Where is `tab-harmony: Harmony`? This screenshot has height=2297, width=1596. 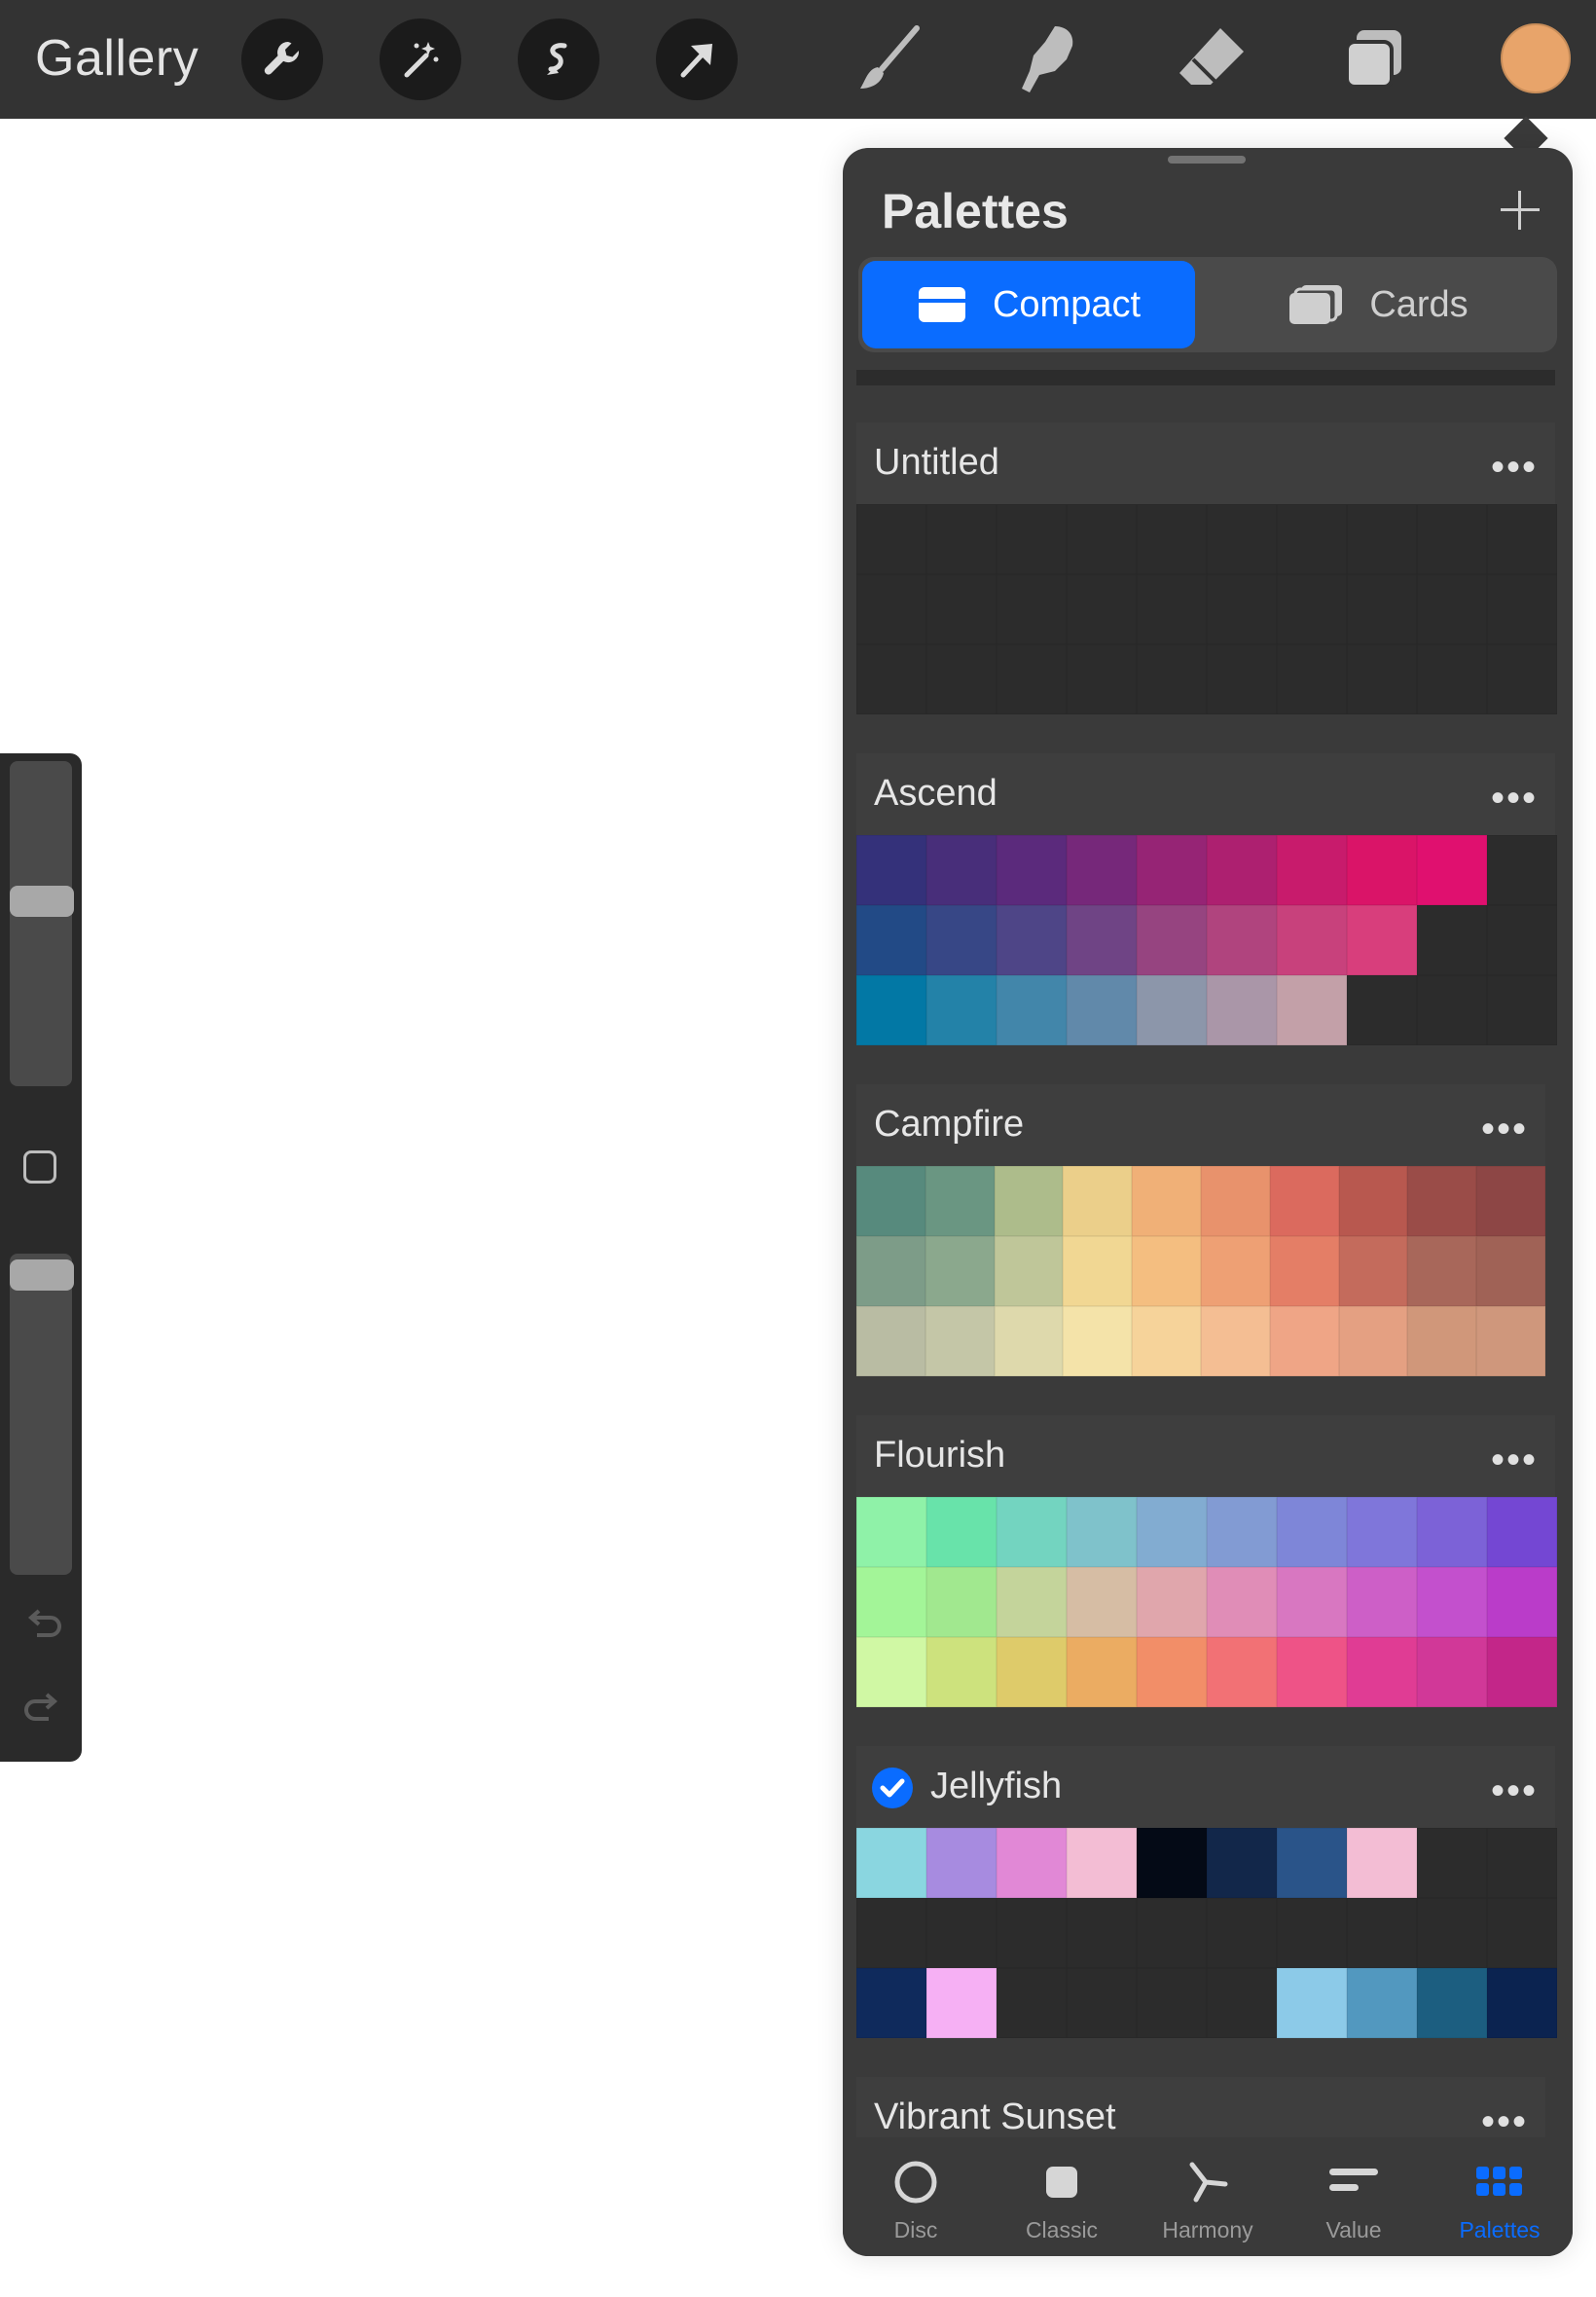 tab-harmony: Harmony is located at coordinates (1208, 2196).